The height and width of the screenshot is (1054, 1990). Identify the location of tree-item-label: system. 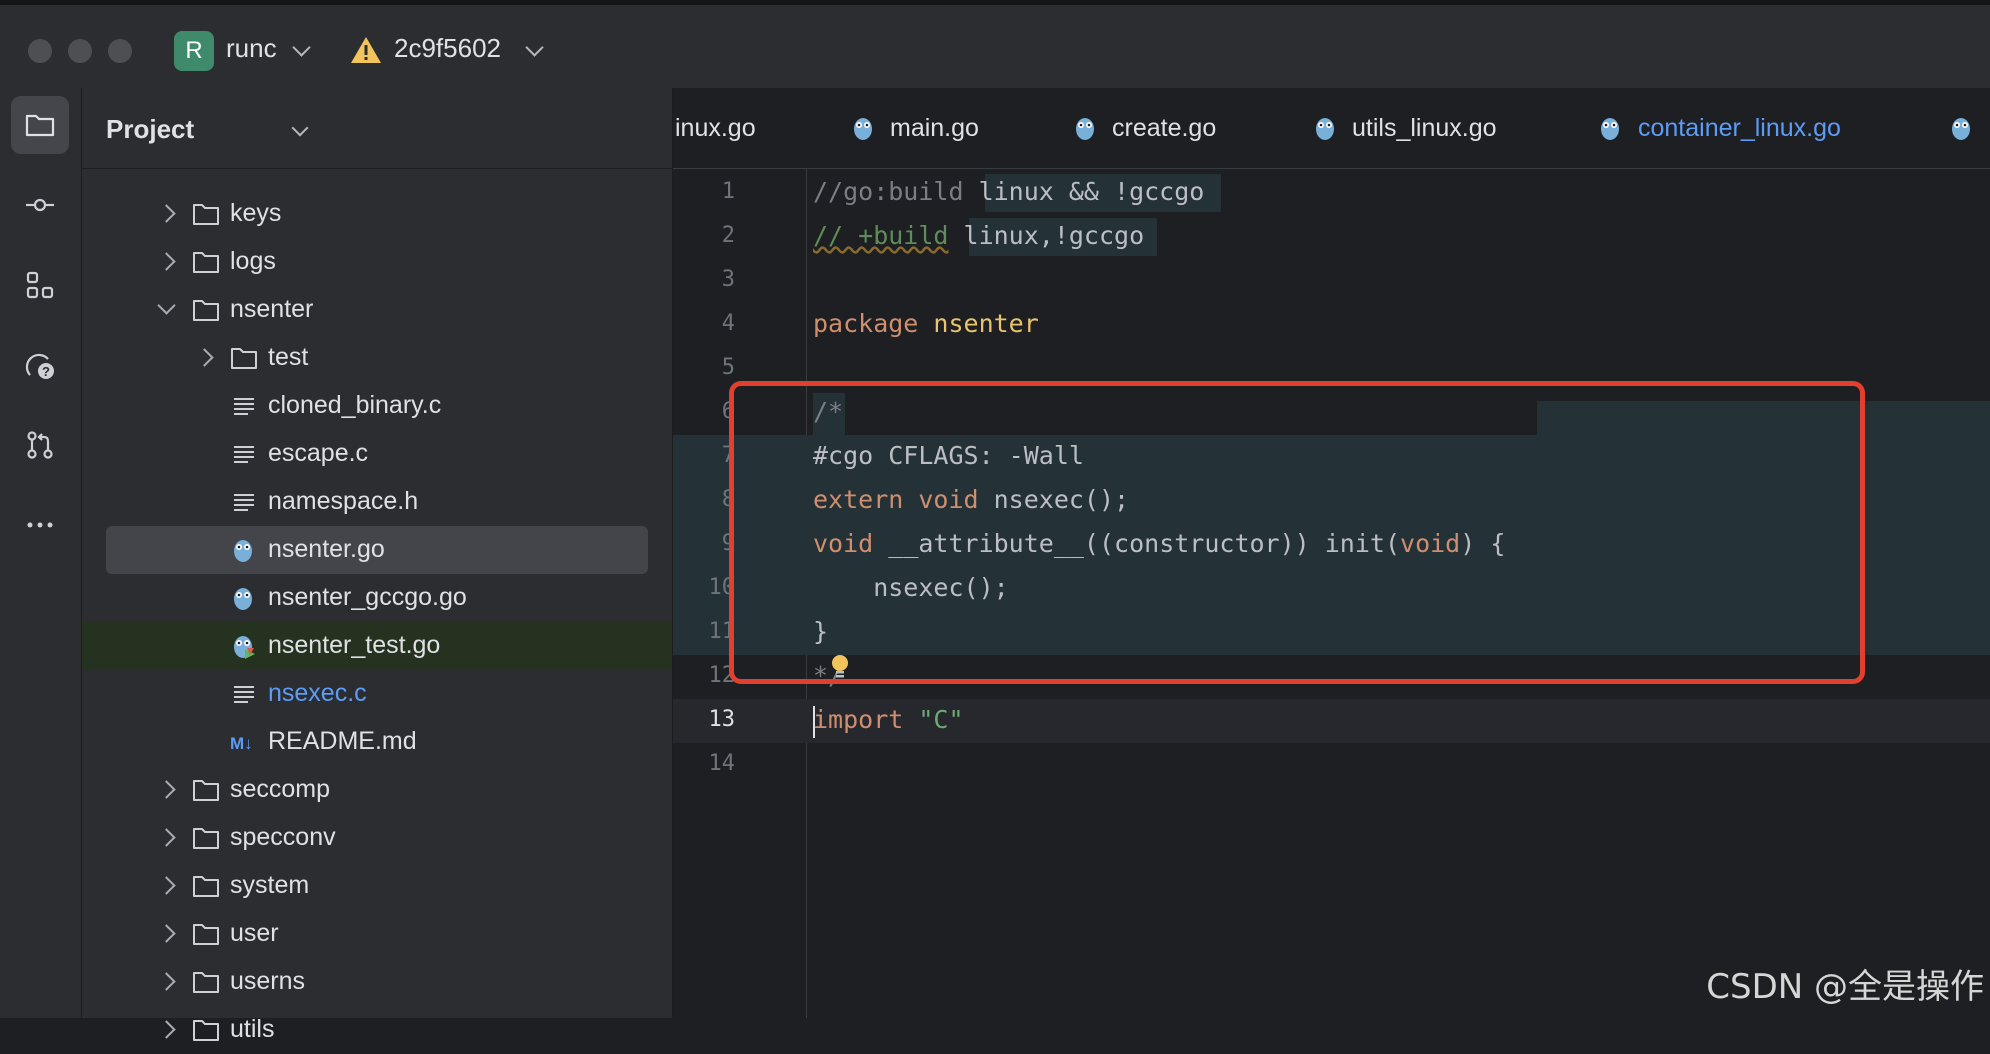
(270, 885).